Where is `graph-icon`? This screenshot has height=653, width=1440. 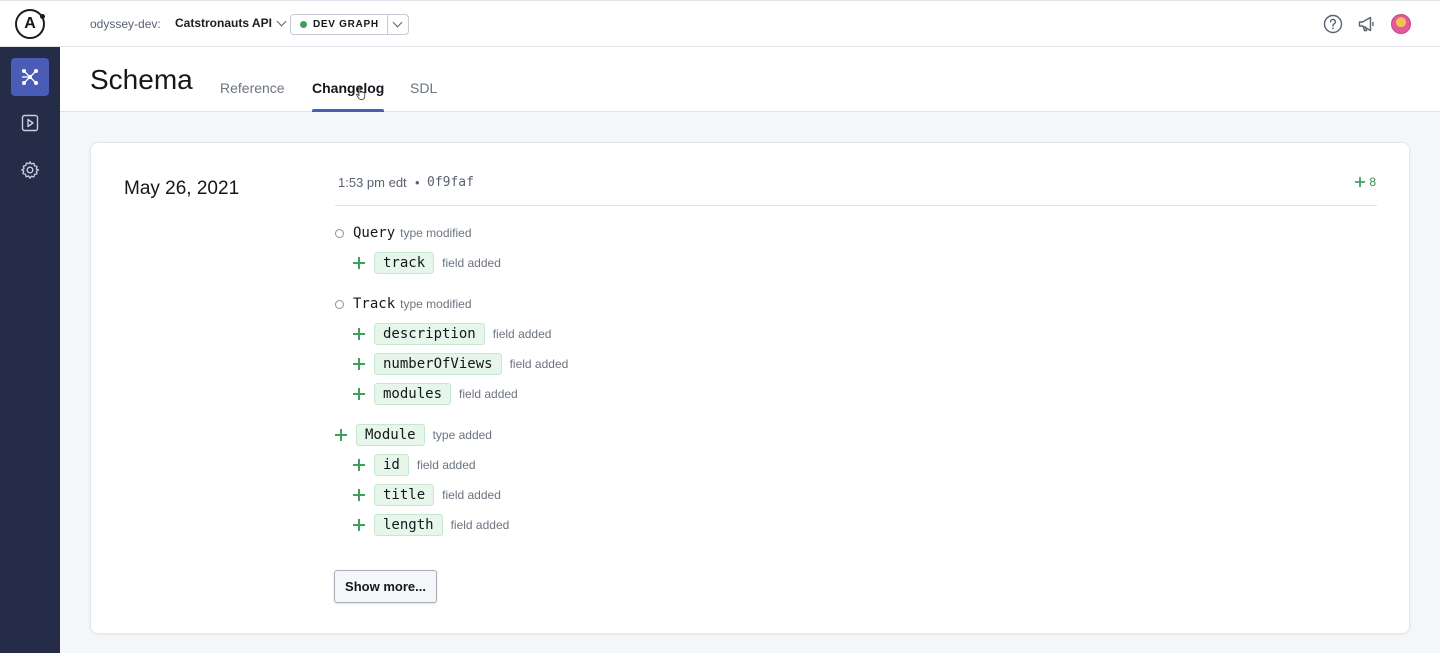
graph-icon is located at coordinates (30, 77).